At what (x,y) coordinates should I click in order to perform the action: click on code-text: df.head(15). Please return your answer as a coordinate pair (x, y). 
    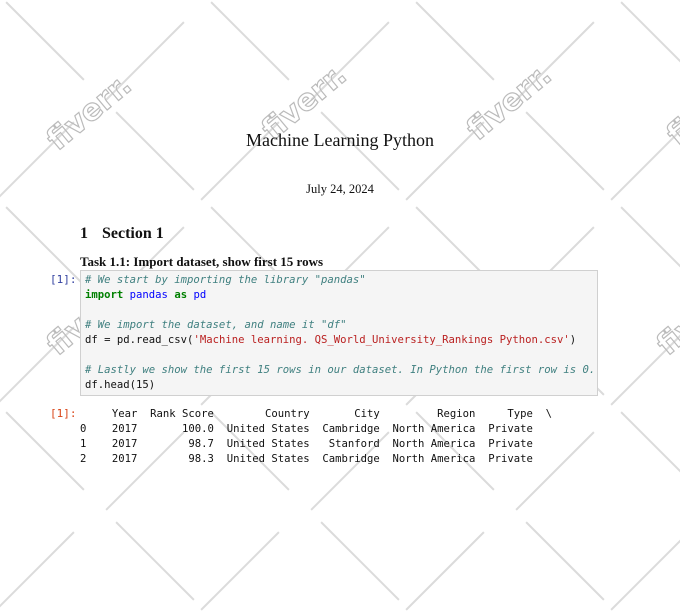
    Looking at the image, I should click on (120, 385).